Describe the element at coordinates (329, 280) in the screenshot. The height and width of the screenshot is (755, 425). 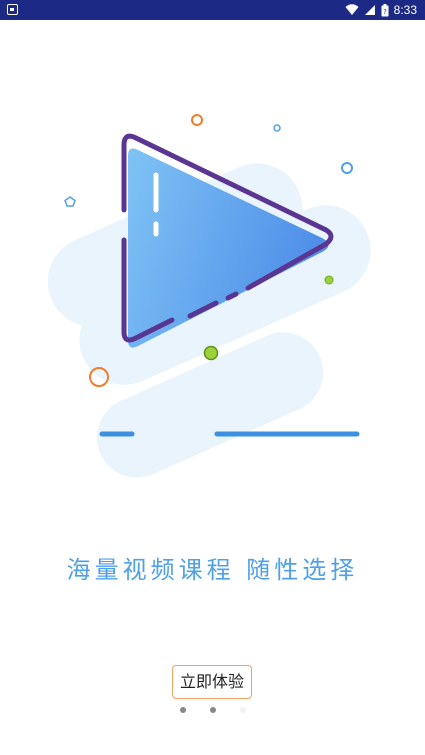
I see `green-dot-small` at that location.